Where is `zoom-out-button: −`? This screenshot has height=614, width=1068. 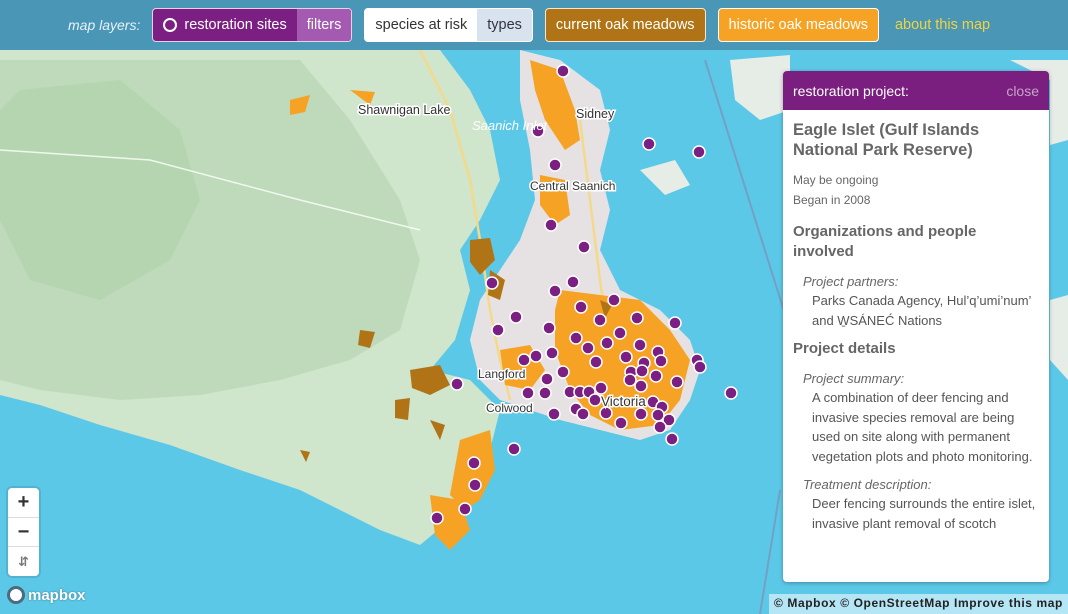
zoom-out-button: − is located at coordinates (23, 533).